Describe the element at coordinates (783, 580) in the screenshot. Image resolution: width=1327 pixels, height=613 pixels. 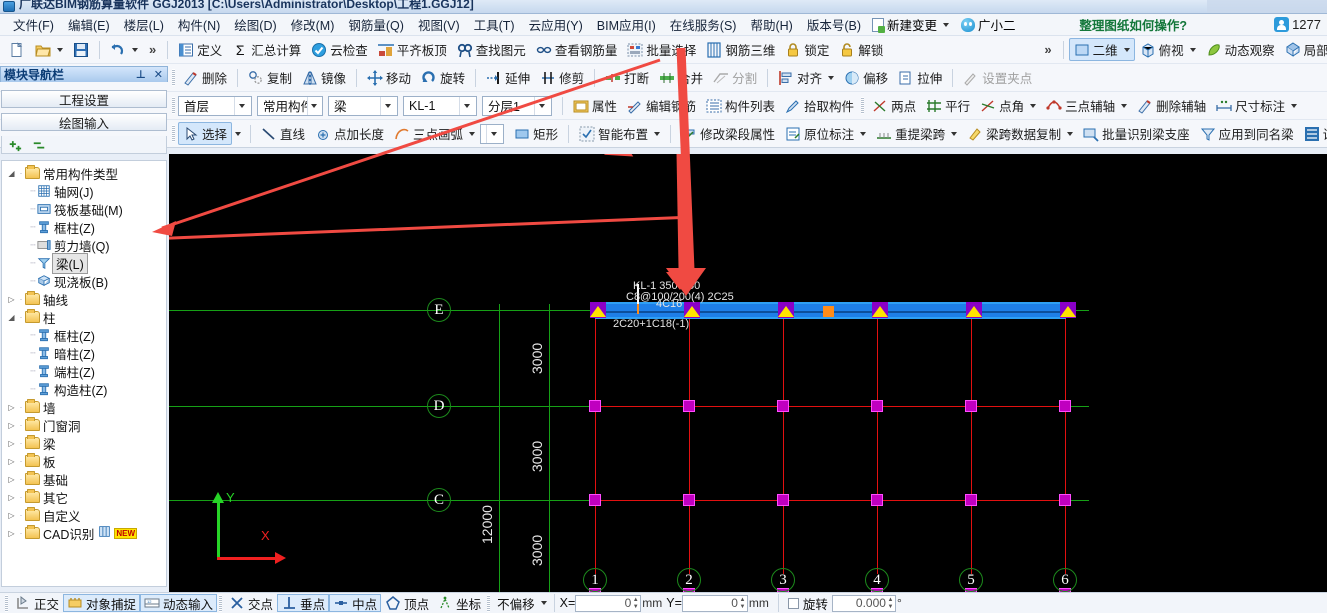
I see `grid-bubble-3: 3` at that location.